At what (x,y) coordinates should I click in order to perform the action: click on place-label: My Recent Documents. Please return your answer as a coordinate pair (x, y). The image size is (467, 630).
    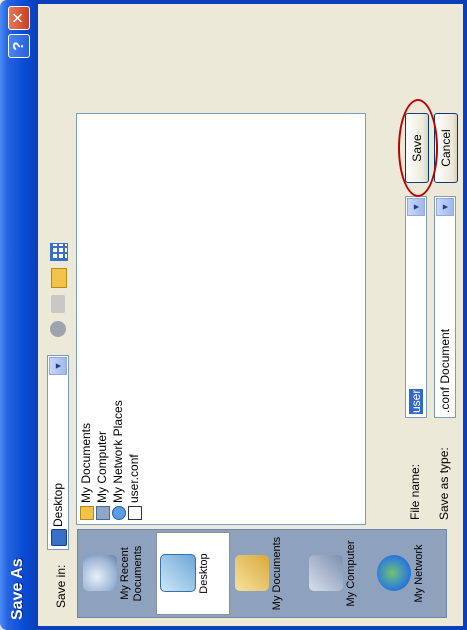
    Looking at the image, I should click on (131, 573).